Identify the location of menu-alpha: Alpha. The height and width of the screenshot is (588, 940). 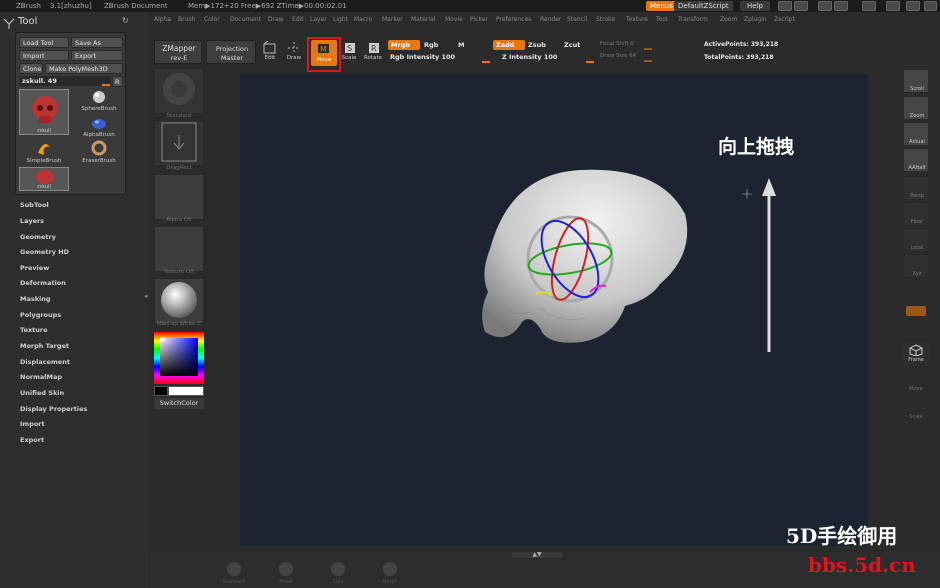
(162, 19).